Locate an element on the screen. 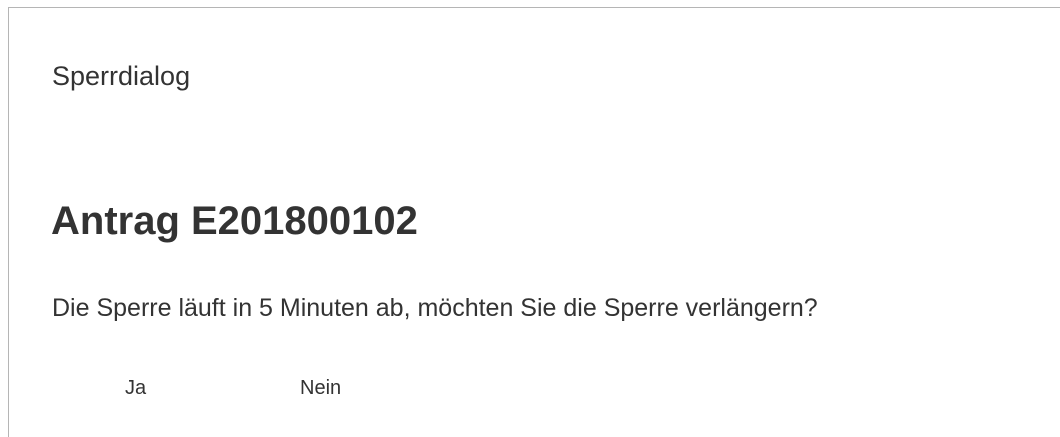 The height and width of the screenshot is (437, 1060). record-heading: Antrag E201800102 is located at coordinates (234, 221).